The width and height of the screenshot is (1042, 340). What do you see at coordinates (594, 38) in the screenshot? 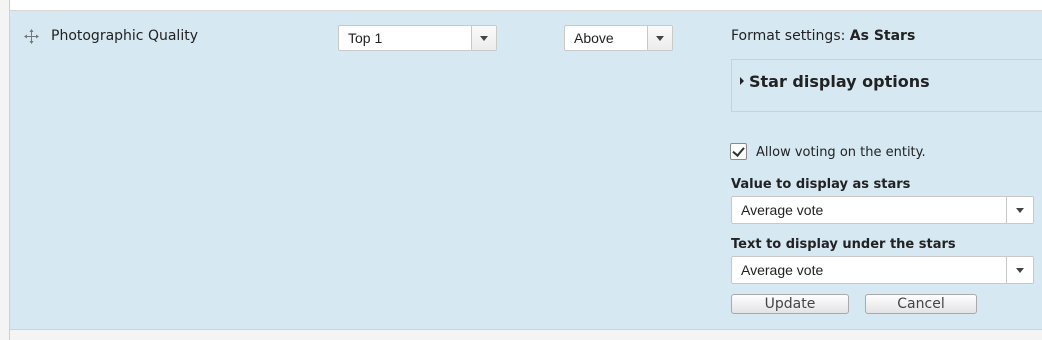
I see `label-display-value: Above` at bounding box center [594, 38].